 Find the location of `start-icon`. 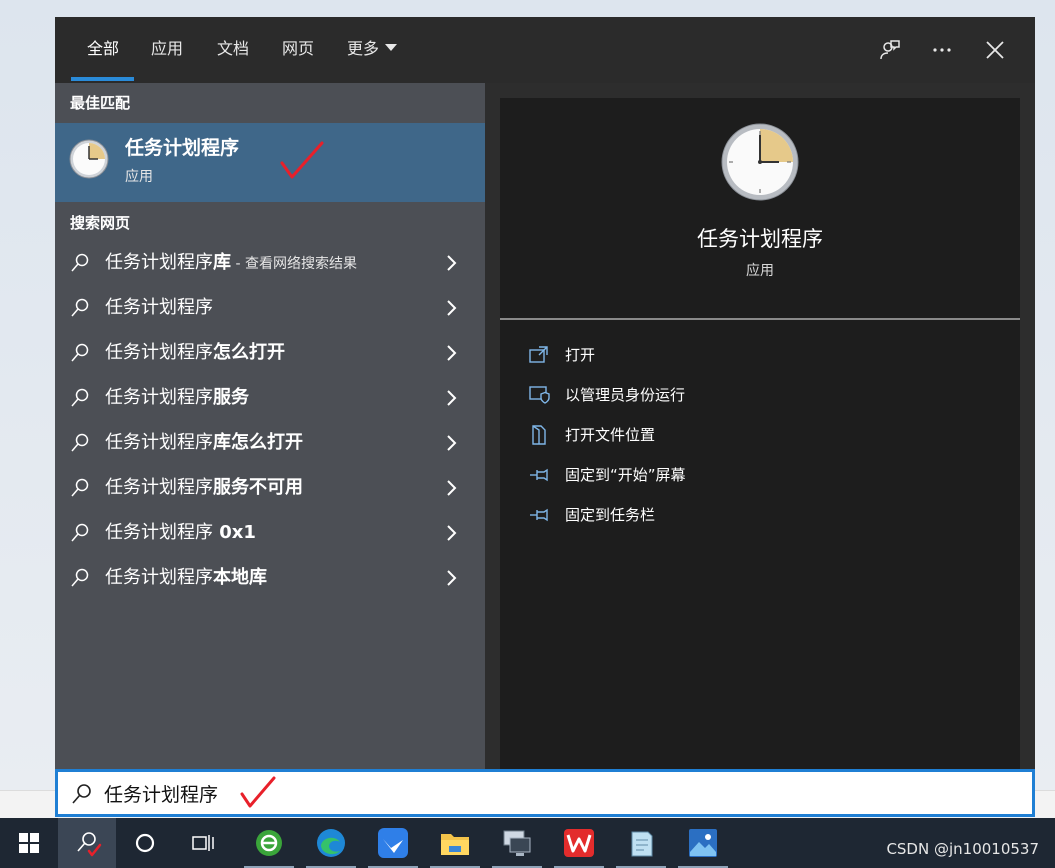

start-icon is located at coordinates (29, 843).